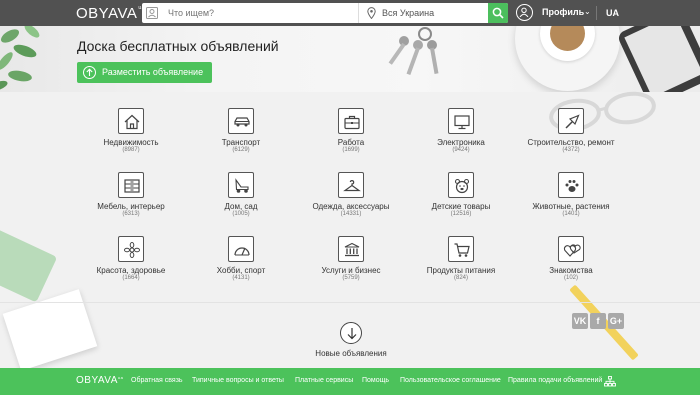 The height and width of the screenshot is (395, 700). What do you see at coordinates (351, 249) in the screenshot?
I see `bank-icon` at bounding box center [351, 249].